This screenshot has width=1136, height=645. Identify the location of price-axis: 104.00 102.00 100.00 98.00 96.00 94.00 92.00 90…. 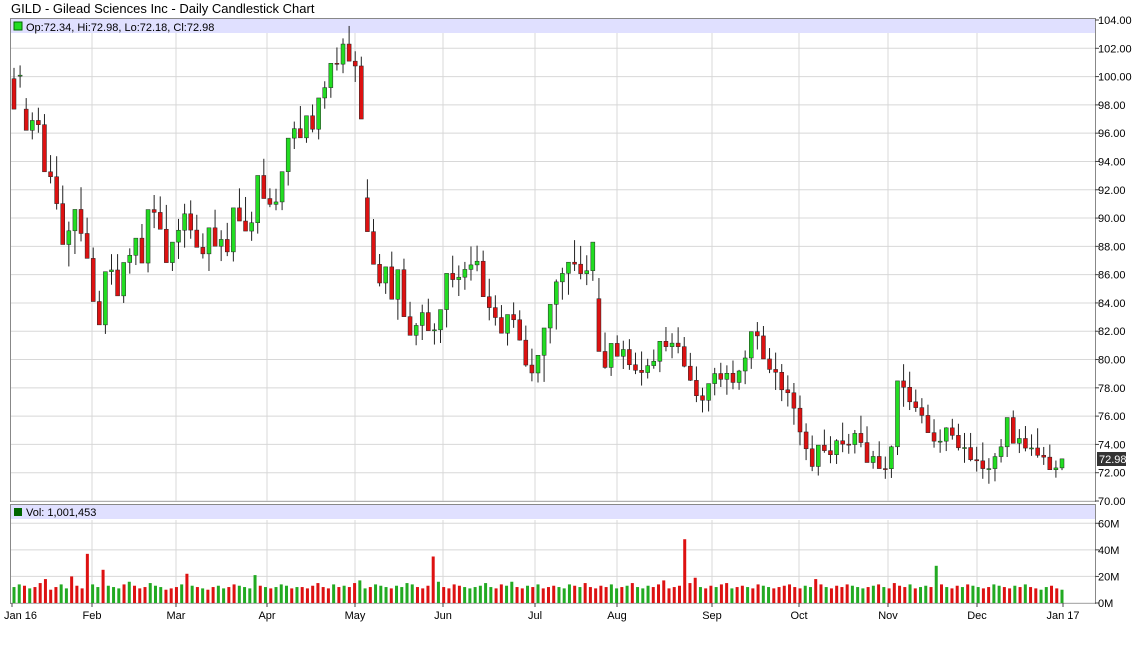
(1113, 261).